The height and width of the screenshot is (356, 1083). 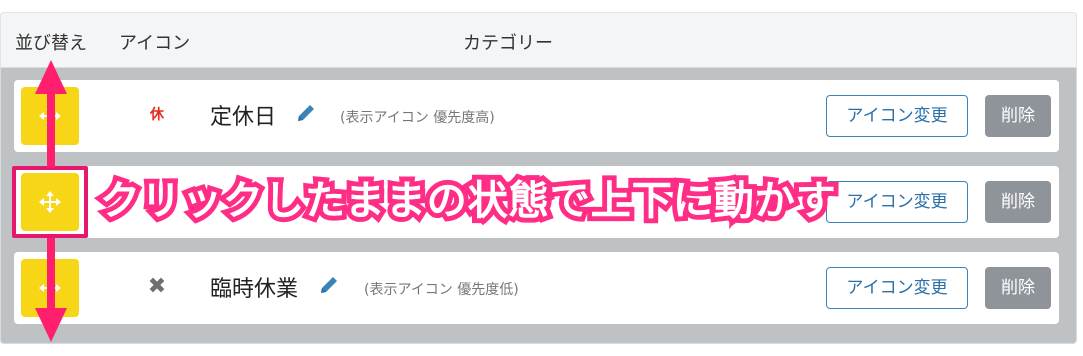 What do you see at coordinates (157, 286) in the screenshot?
I see `temporary-closure-icon: ✖` at bounding box center [157, 286].